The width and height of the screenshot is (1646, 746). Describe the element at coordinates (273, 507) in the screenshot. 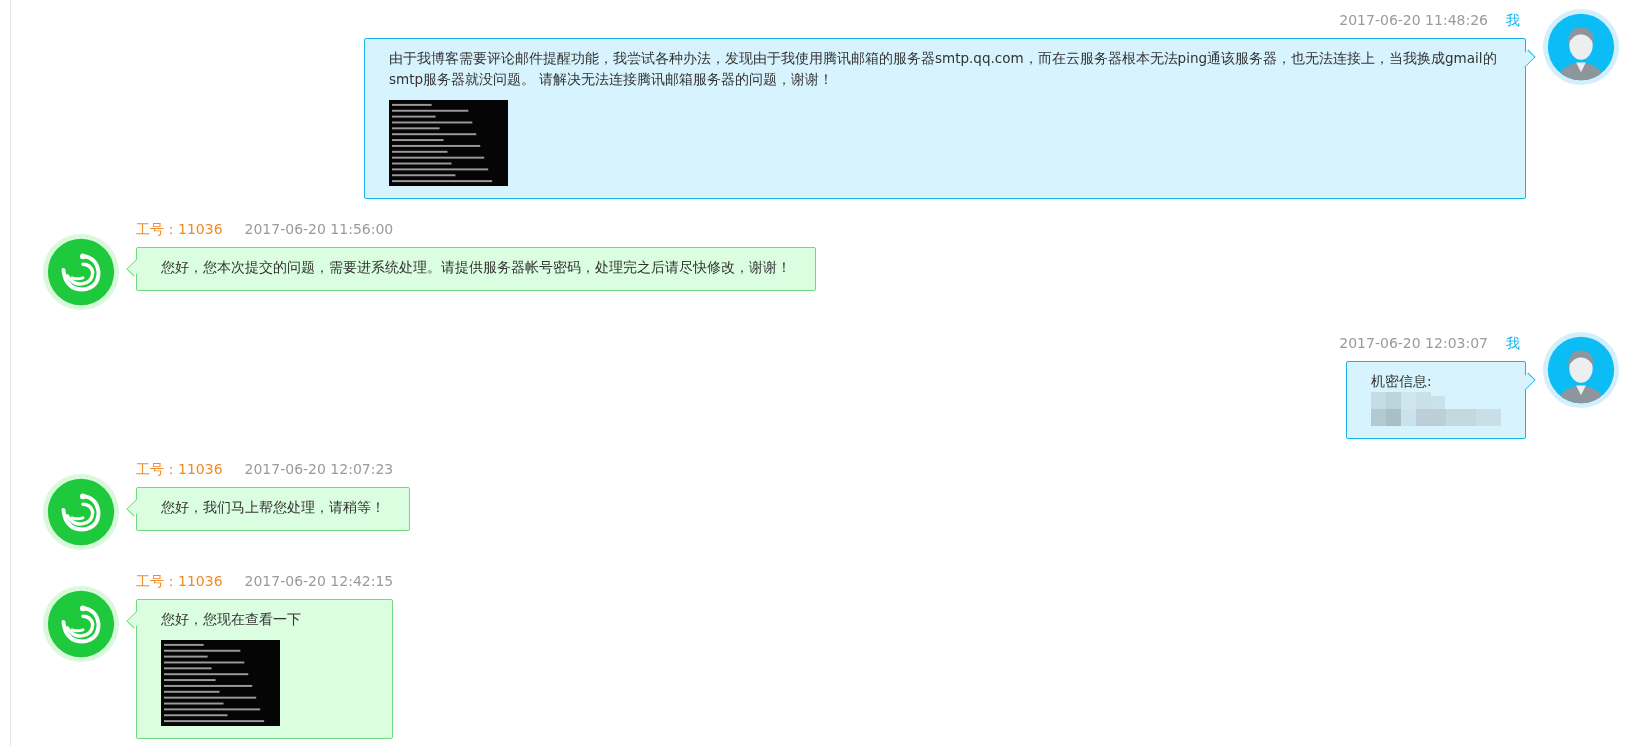

I see `message-text: 您好，我们马上帮您处理，请稍等！` at that location.